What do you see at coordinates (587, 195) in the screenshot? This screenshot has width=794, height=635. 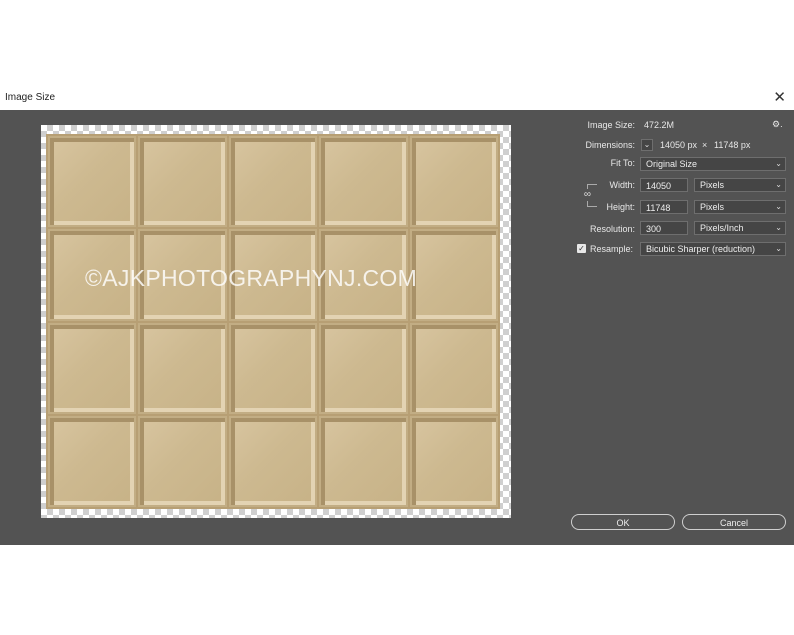 I see `link-icon: ∞` at bounding box center [587, 195].